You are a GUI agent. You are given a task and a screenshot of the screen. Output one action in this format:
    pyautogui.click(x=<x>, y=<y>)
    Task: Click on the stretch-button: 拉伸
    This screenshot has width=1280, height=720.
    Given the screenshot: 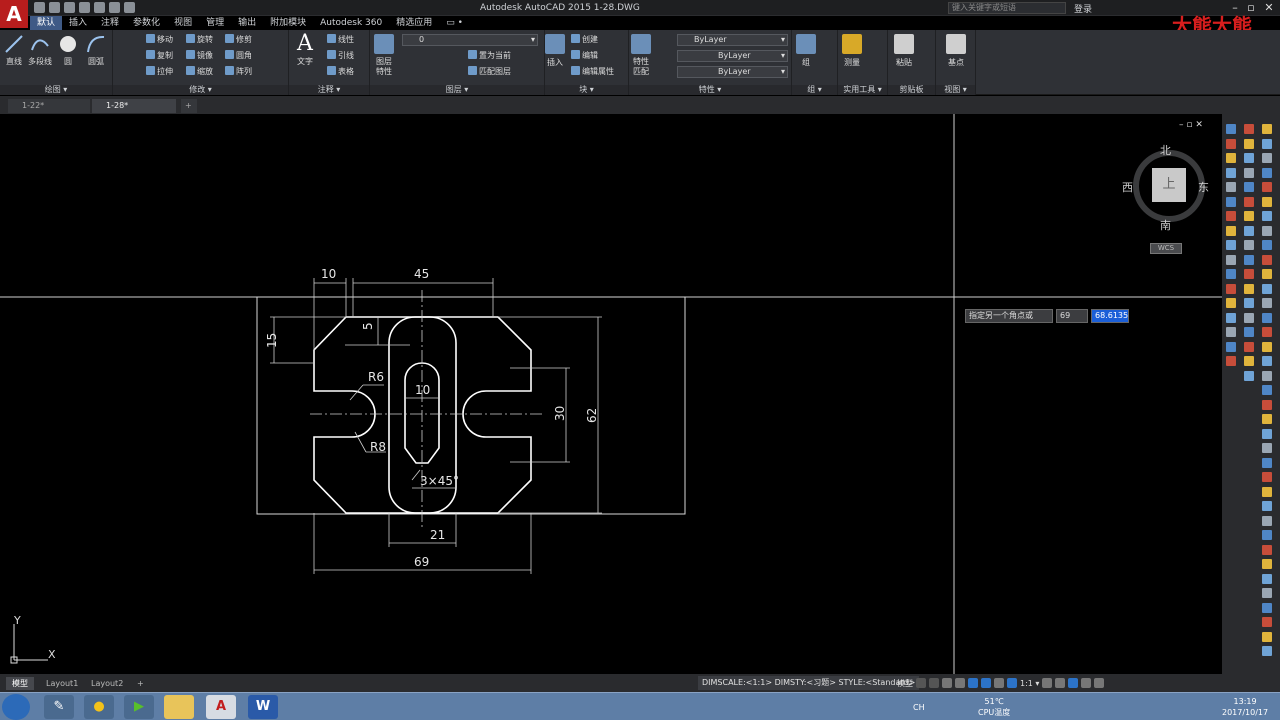 What is the action you would take?
    pyautogui.click(x=159, y=72)
    